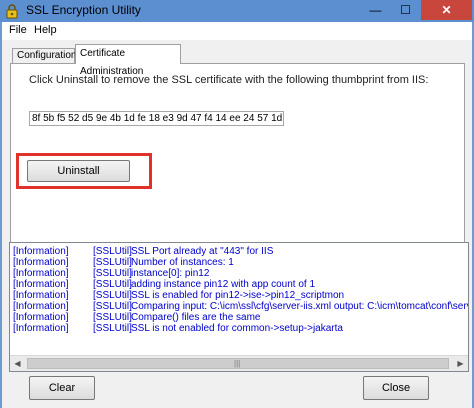  What do you see at coordinates (237, 11) in the screenshot?
I see `title-bar: SSL Encryption Utility — ☐ ✕` at bounding box center [237, 11].